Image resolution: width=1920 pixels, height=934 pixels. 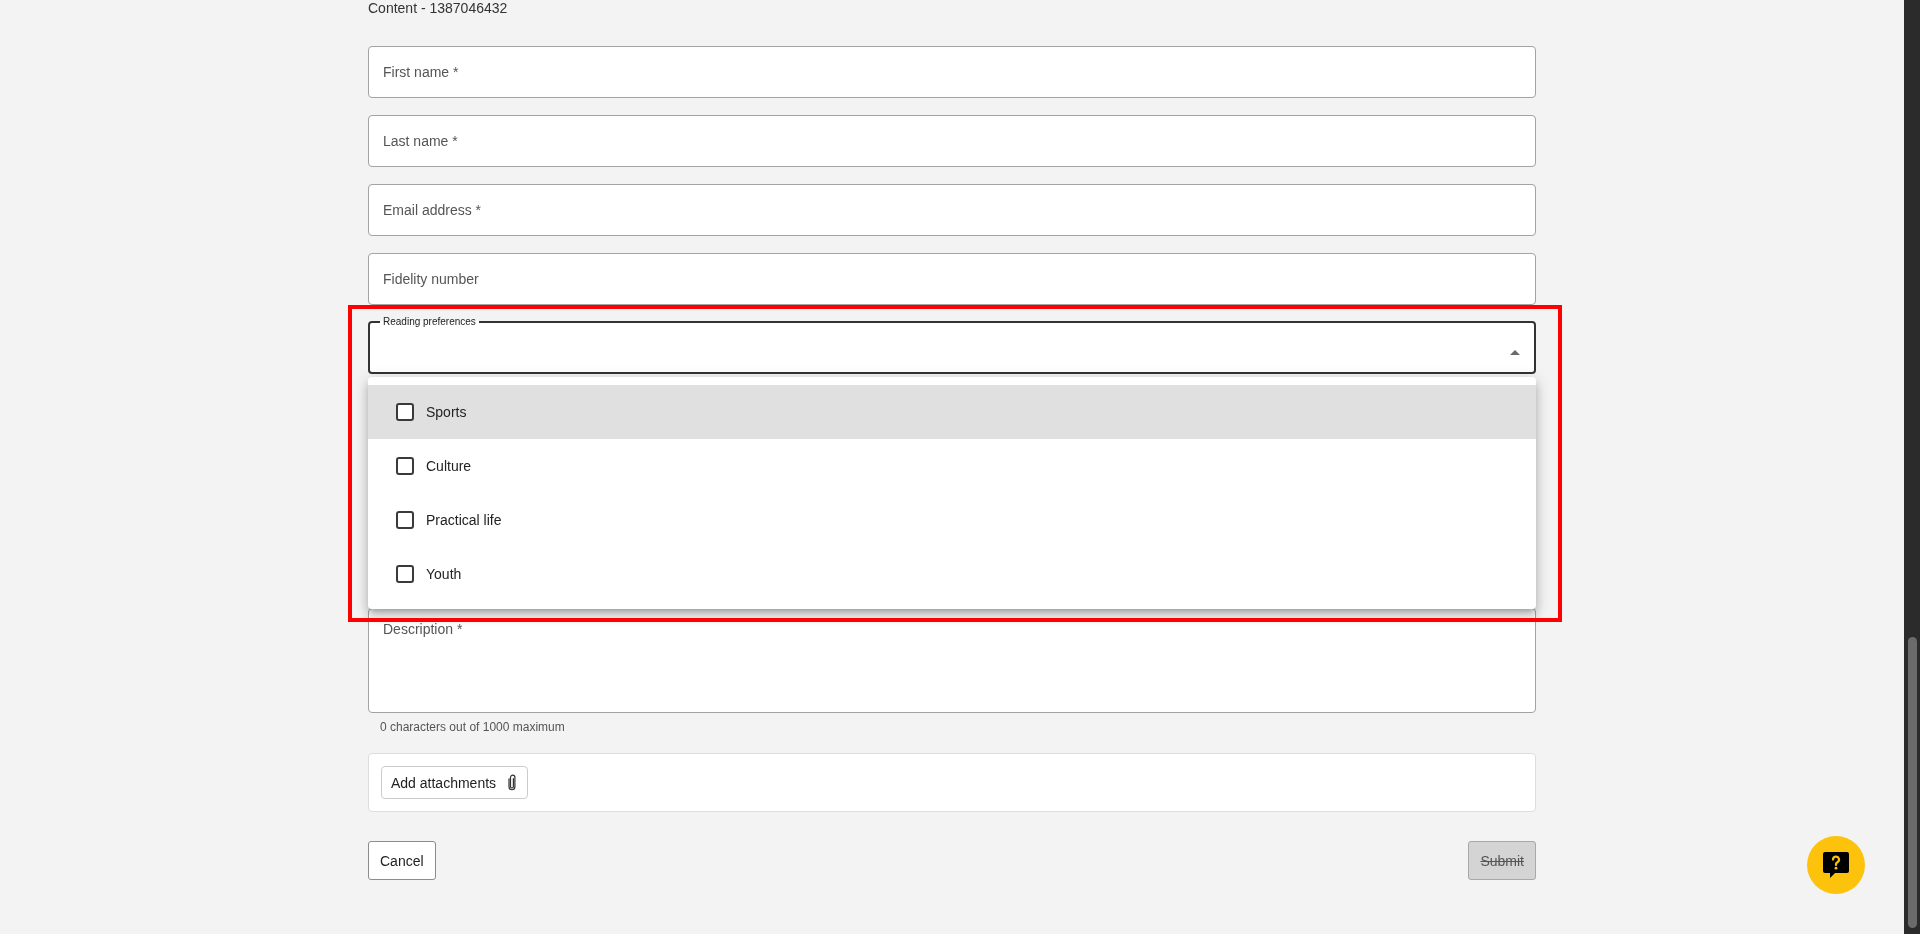 I want to click on question-bubble-icon, so click(x=1836, y=865).